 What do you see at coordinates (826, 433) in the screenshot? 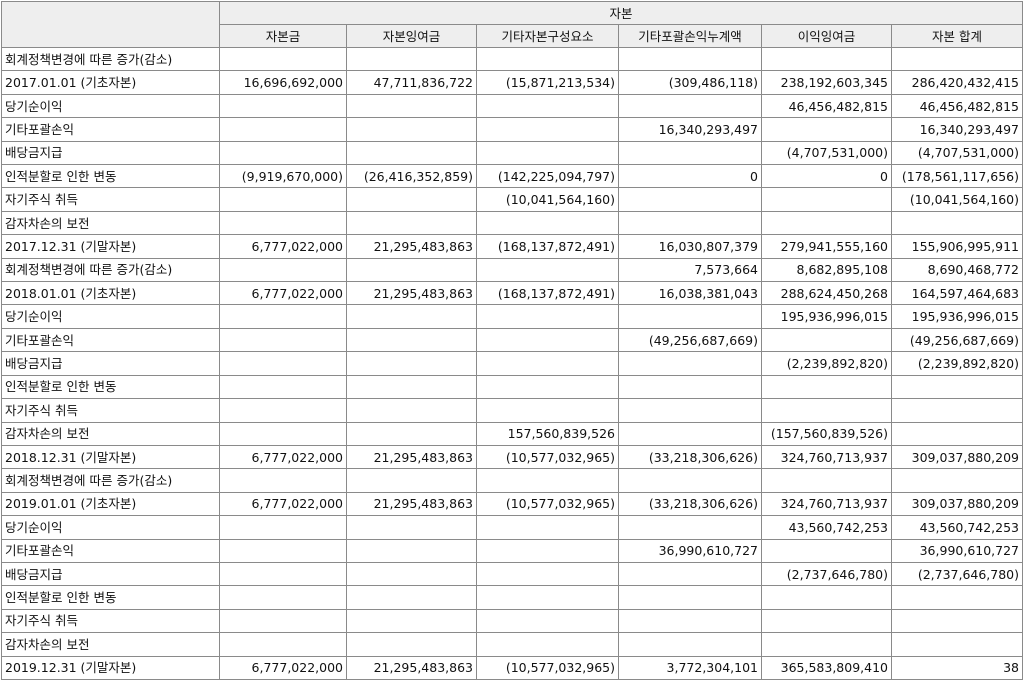
I see `value-cell: (157,560,839,526)` at bounding box center [826, 433].